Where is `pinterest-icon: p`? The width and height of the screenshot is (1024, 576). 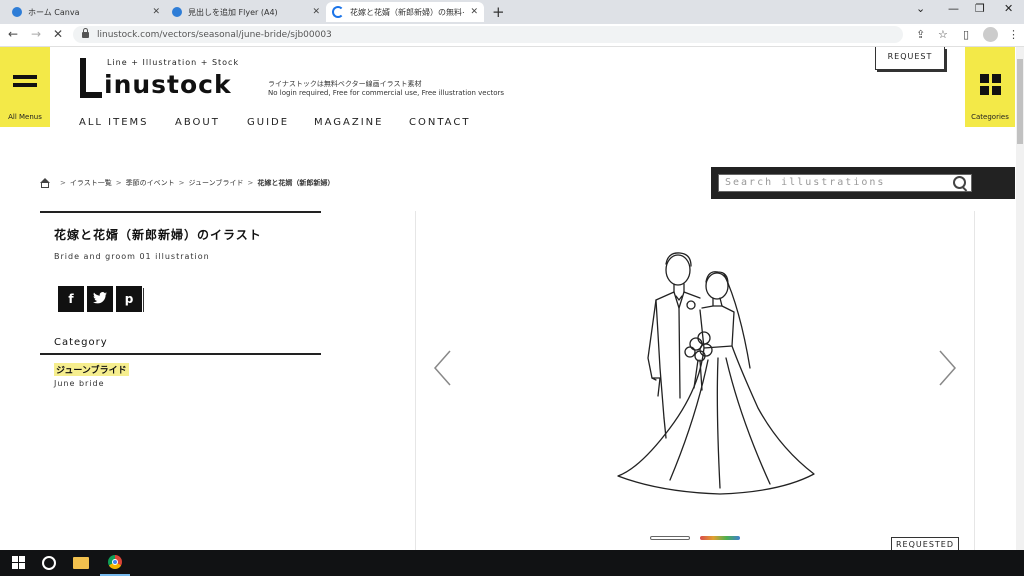
pinterest-icon: p is located at coordinates (129, 299).